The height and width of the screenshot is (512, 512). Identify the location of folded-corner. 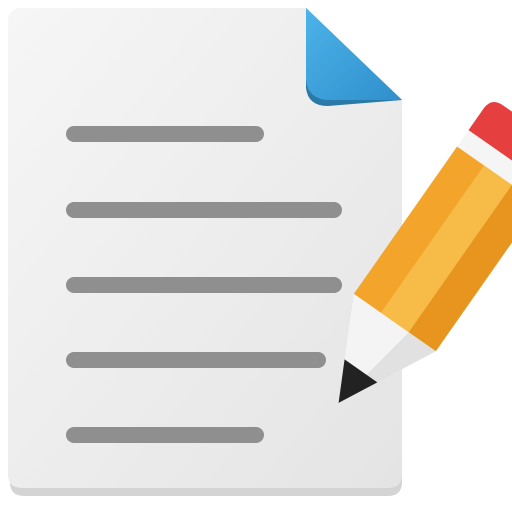
(354, 57).